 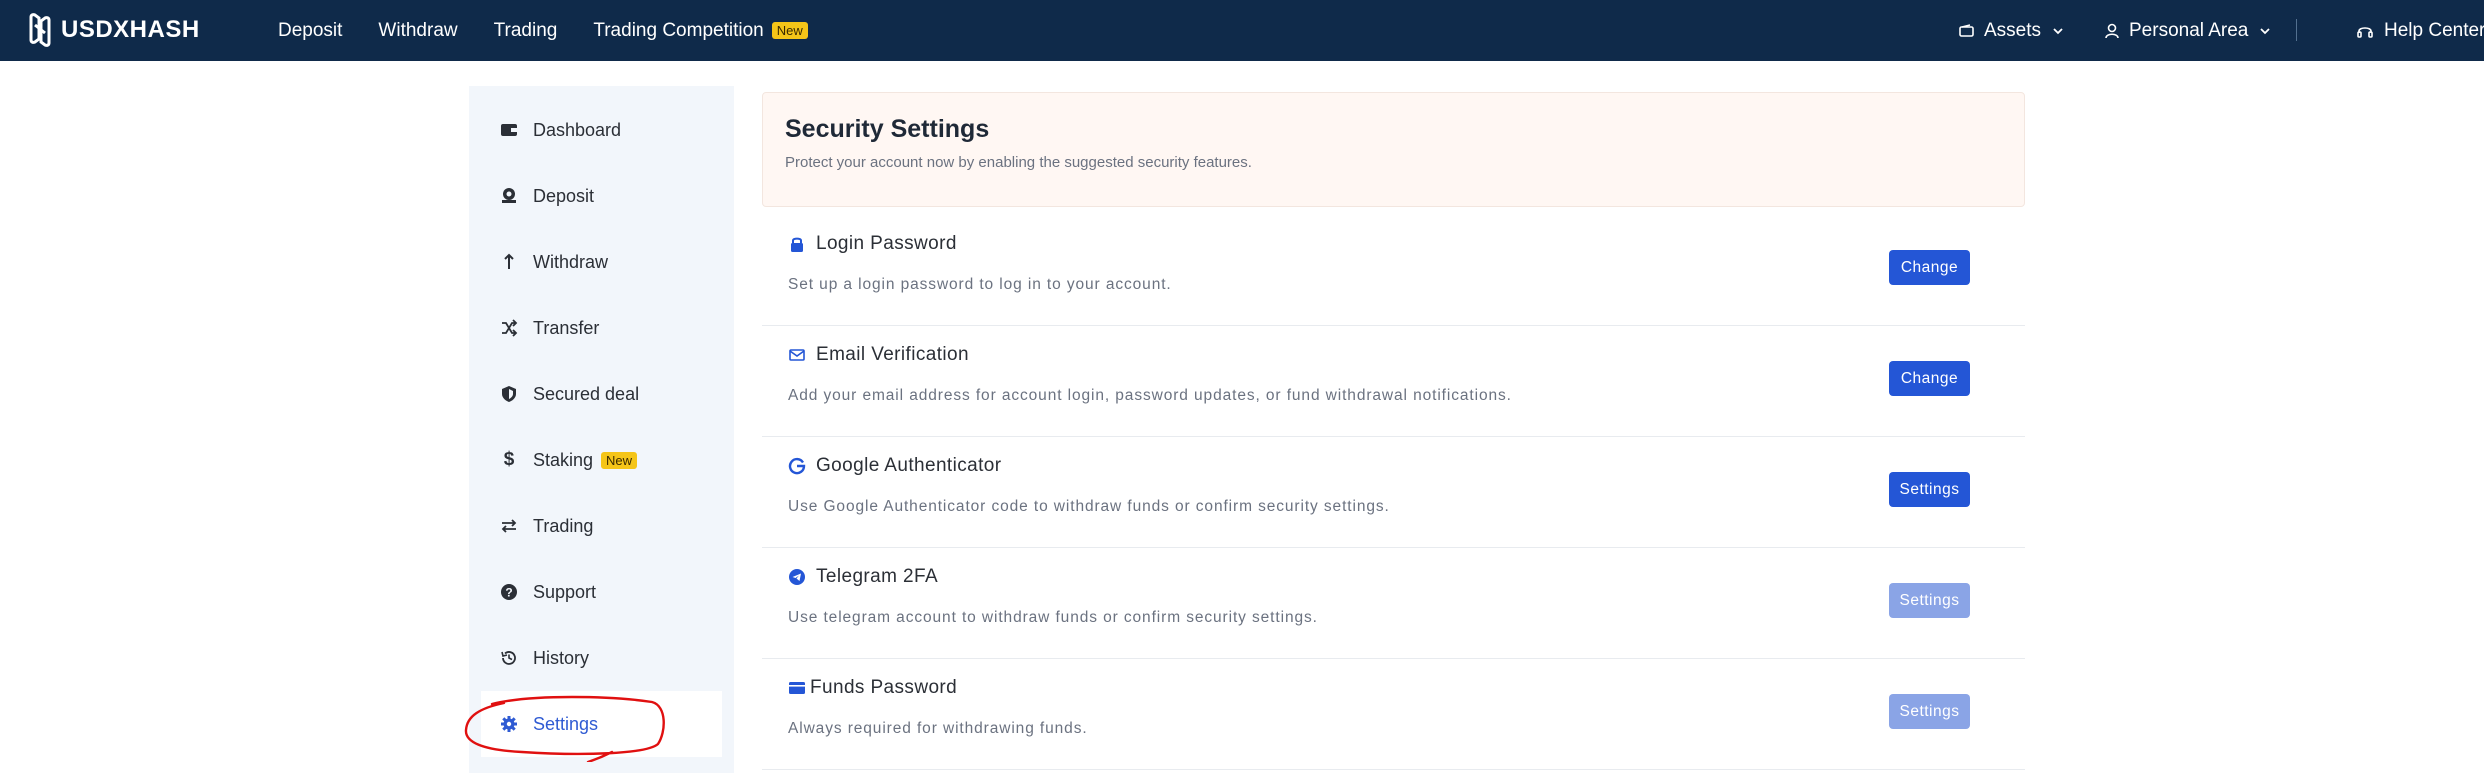 I want to click on help-center-link: Help Center, so click(x=2420, y=30).